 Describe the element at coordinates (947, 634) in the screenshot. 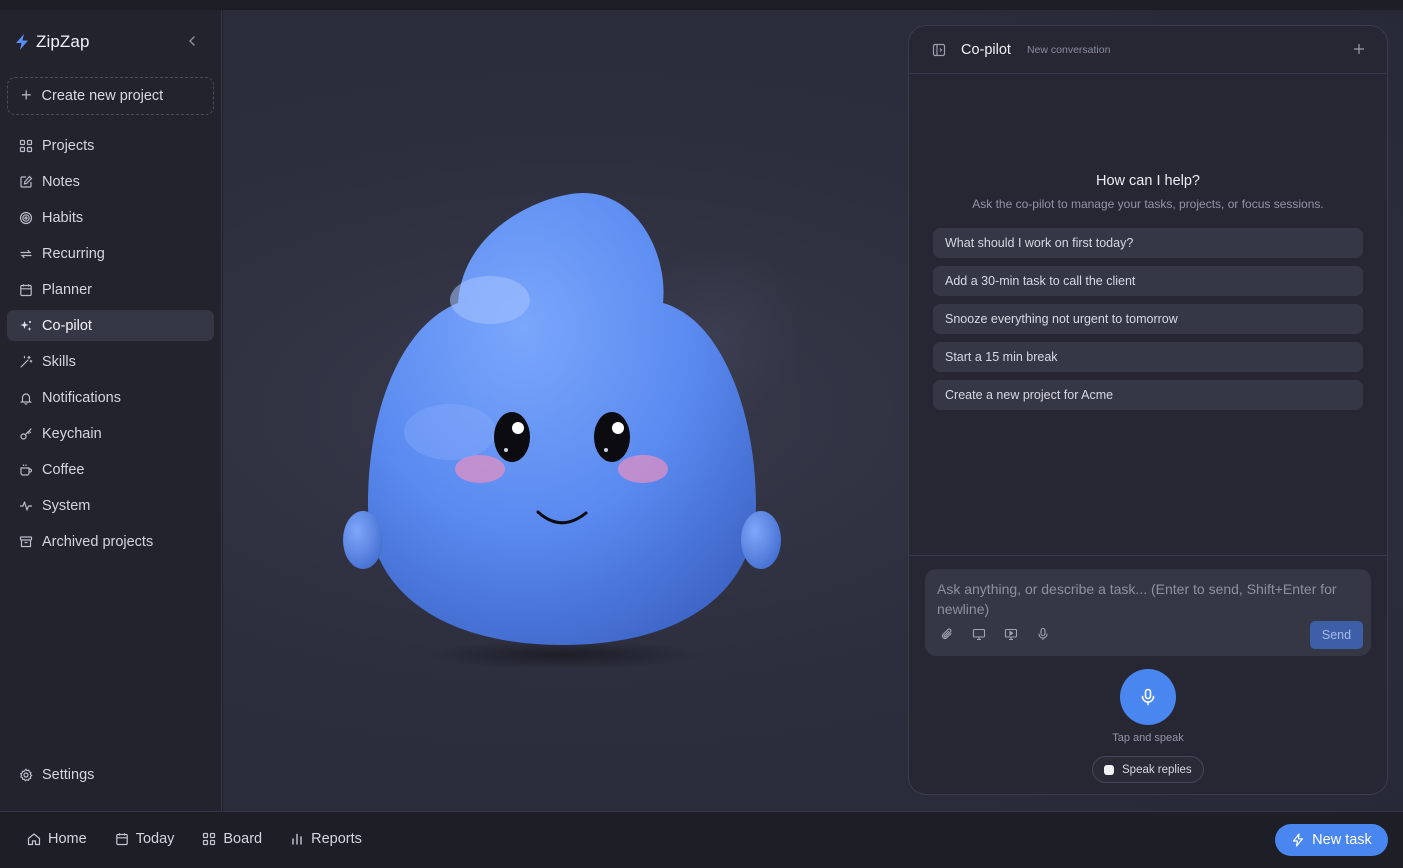

I see `paperclip-icon` at that location.